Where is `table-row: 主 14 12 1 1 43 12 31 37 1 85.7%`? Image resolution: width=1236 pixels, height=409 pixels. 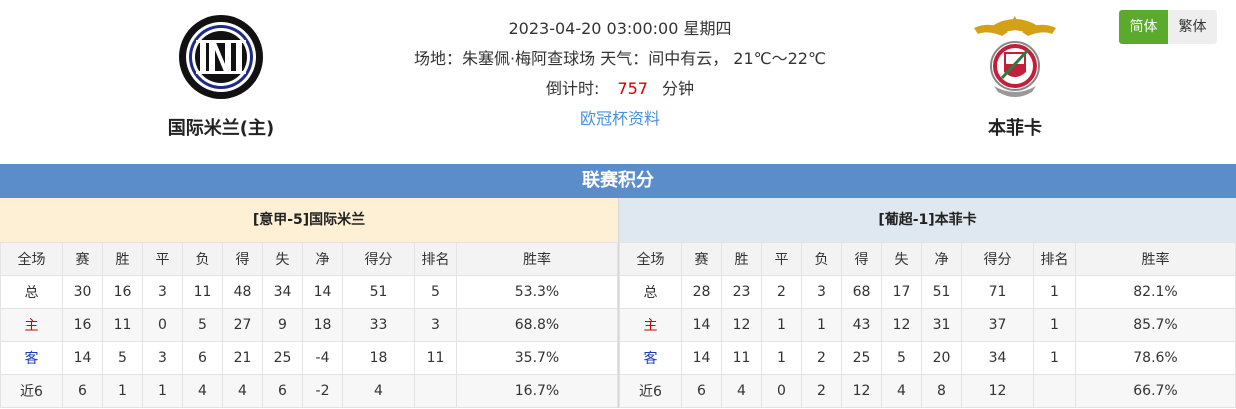 table-row: 主 14 12 1 1 43 12 31 37 1 85.7% is located at coordinates (927, 325).